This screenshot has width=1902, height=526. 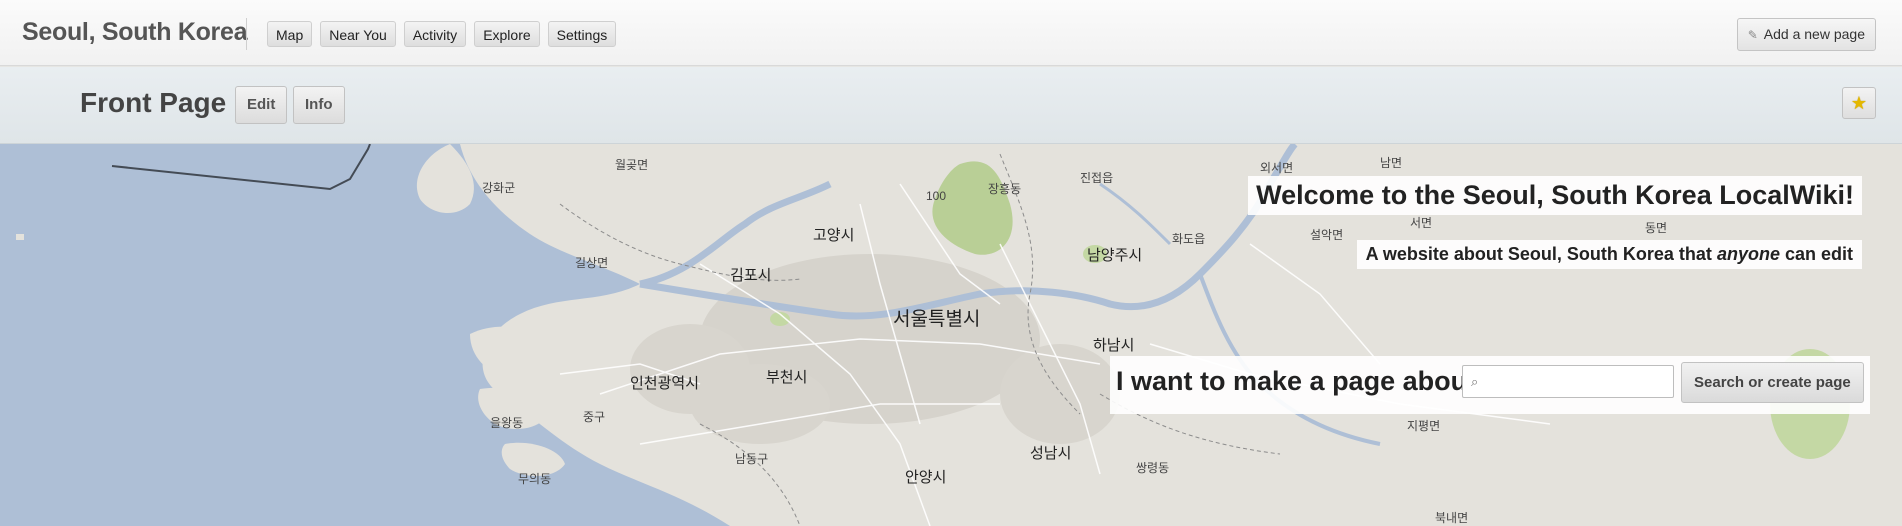 What do you see at coordinates (1097, 178) in the screenshot?
I see `map-label: 진접읍` at bounding box center [1097, 178].